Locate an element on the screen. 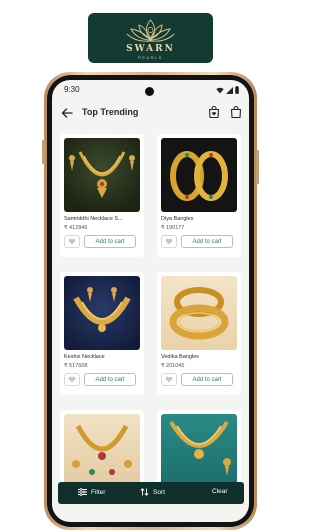  page-title: Top Trending is located at coordinates (110, 112).